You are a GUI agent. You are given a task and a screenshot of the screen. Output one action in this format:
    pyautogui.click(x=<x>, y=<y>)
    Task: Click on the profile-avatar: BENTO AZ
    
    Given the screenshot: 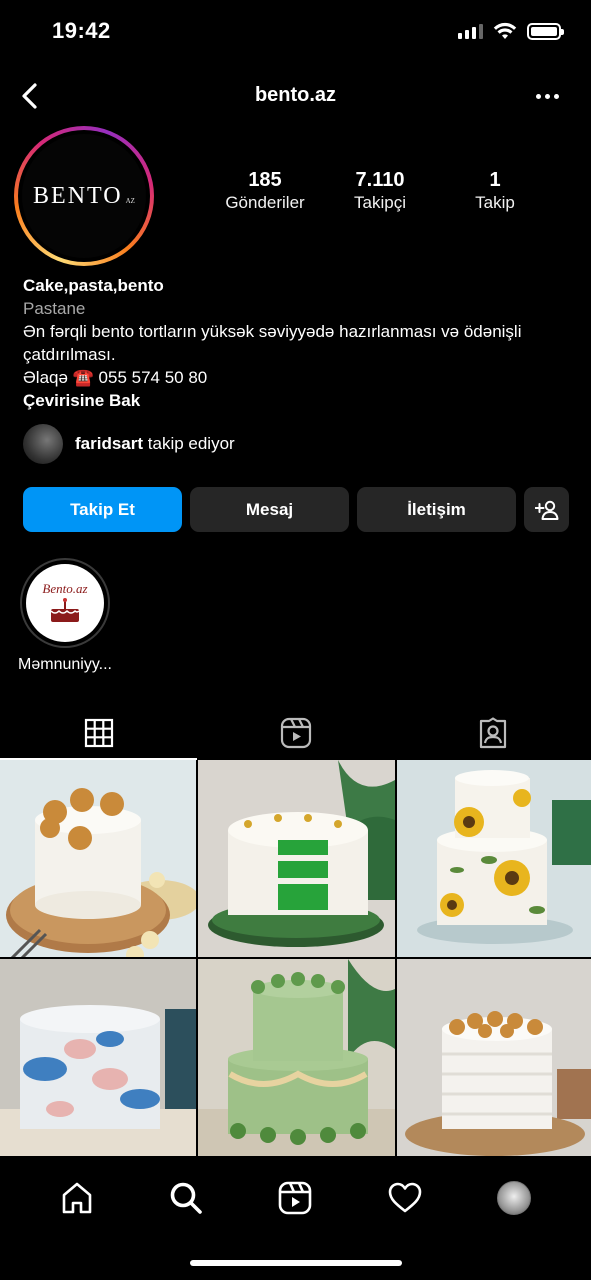 What is the action you would take?
    pyautogui.click(x=84, y=196)
    